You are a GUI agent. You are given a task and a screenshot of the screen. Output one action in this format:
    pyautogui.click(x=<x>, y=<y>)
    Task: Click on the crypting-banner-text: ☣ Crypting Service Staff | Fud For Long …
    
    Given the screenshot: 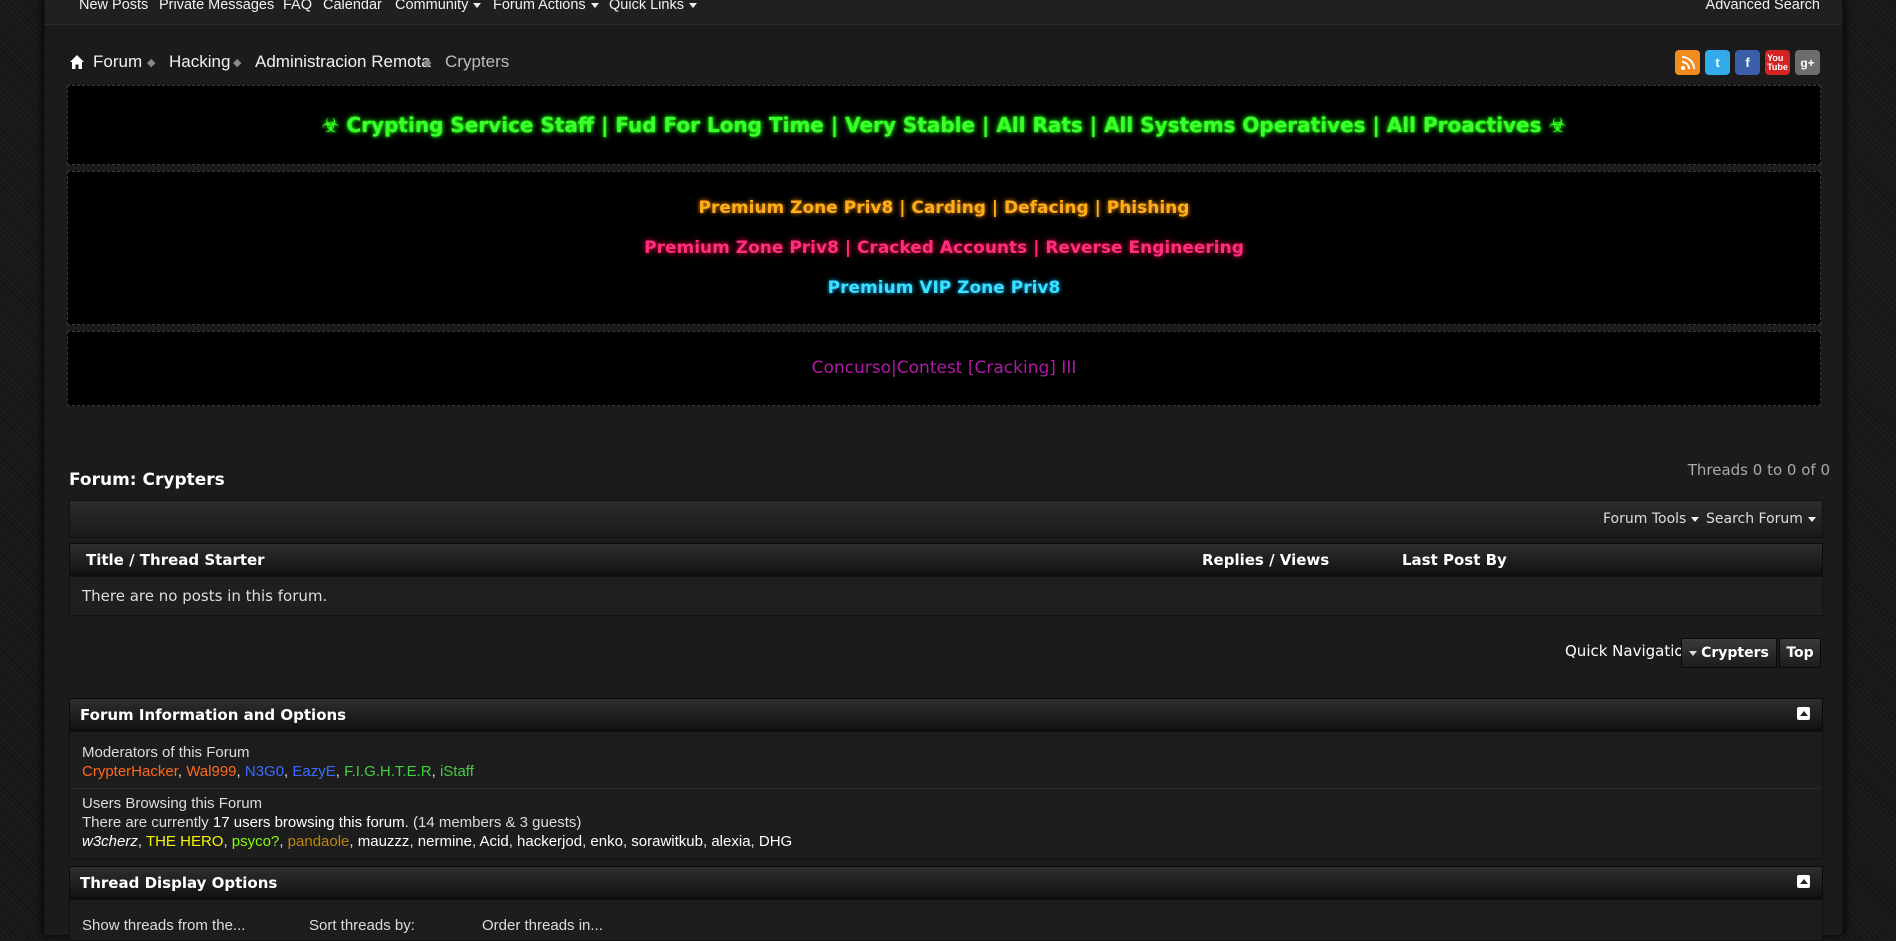 What is the action you would take?
    pyautogui.click(x=944, y=125)
    